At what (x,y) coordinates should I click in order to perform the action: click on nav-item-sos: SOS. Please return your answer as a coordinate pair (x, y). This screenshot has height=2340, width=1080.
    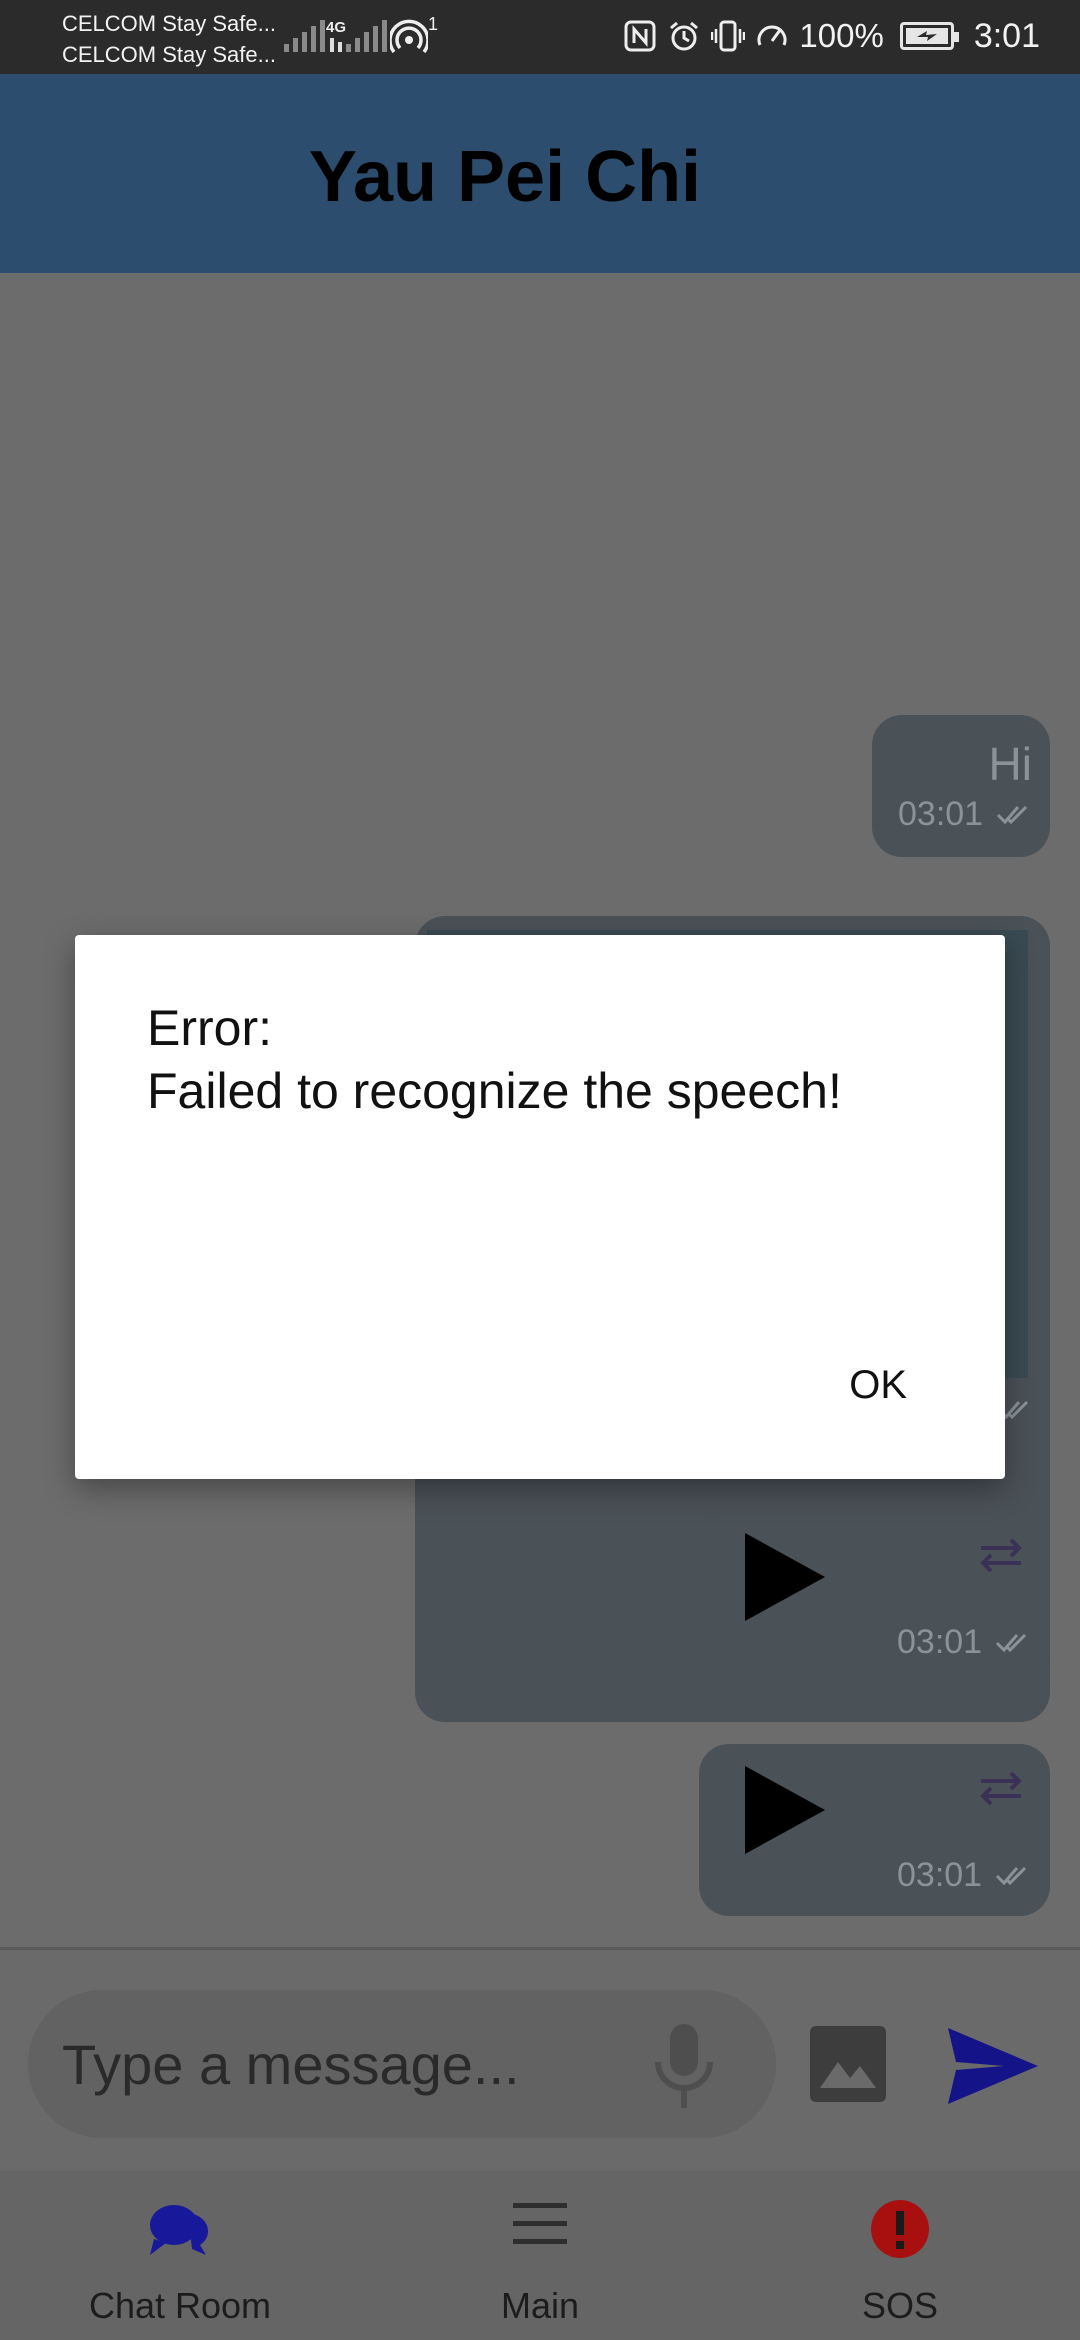
    Looking at the image, I should click on (900, 2255).